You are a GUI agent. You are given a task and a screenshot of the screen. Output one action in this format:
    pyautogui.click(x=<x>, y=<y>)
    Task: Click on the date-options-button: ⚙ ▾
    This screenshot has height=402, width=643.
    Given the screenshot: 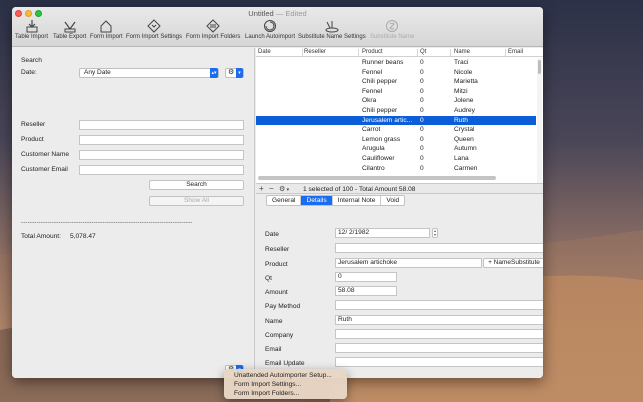 What is the action you would take?
    pyautogui.click(x=234, y=73)
    